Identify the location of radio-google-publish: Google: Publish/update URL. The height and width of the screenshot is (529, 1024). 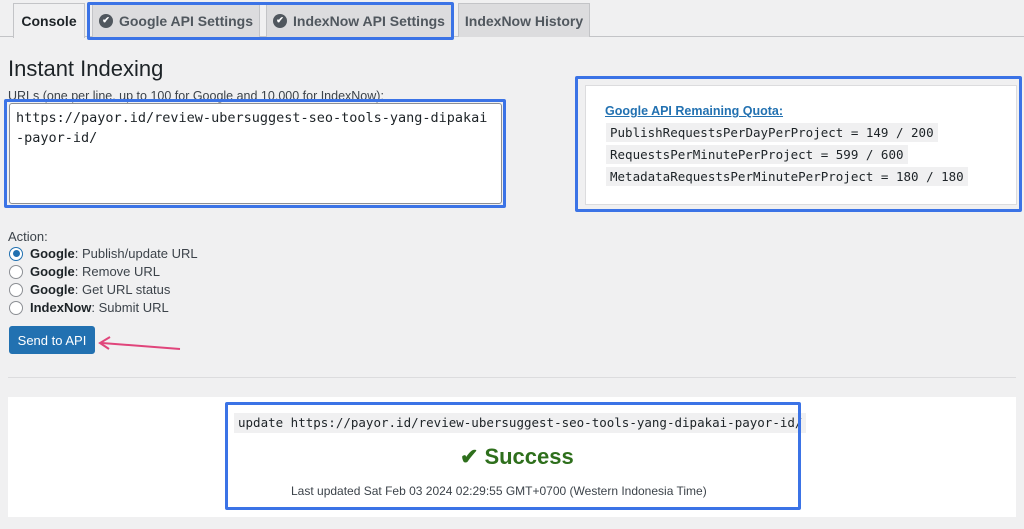
(103, 253).